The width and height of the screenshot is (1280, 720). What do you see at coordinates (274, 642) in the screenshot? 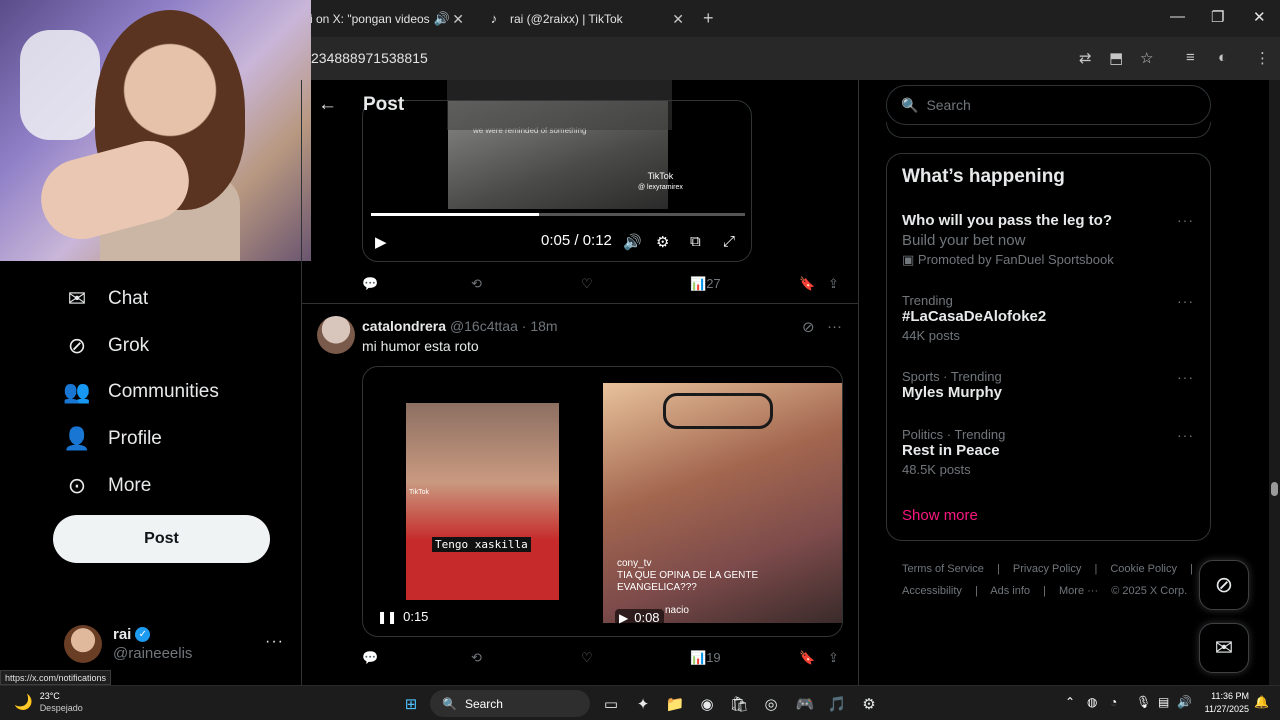
I see `account-more-icon: ···` at bounding box center [274, 642].